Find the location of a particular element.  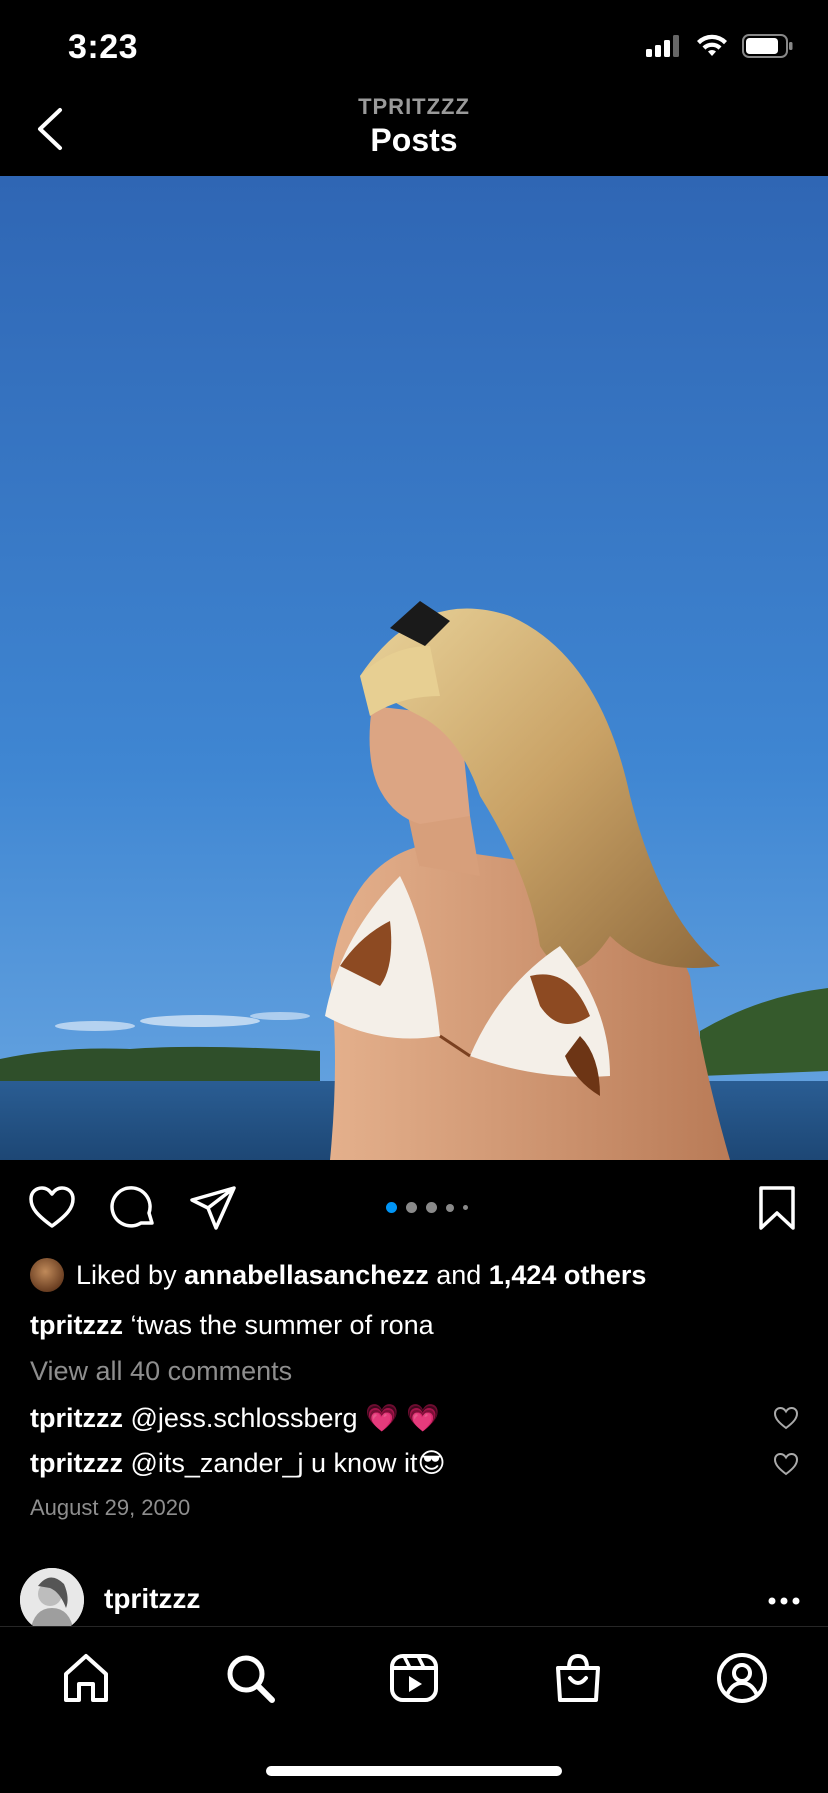

comment-row: tpritzzz @jess.schlossberg 💗 💗 is located at coordinates (235, 1418).